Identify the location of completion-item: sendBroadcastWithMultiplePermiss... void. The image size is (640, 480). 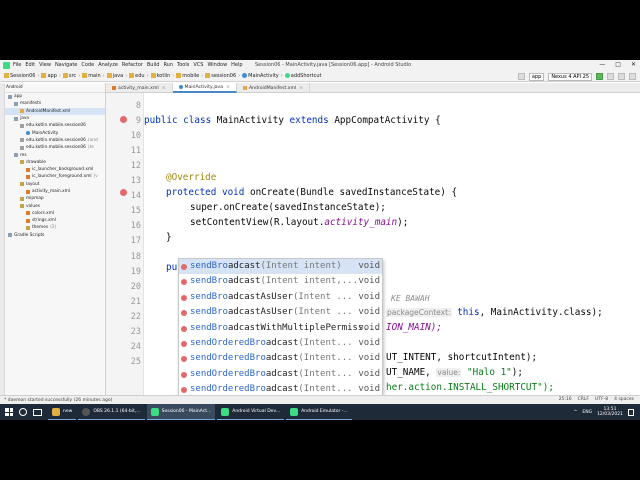
(280, 328).